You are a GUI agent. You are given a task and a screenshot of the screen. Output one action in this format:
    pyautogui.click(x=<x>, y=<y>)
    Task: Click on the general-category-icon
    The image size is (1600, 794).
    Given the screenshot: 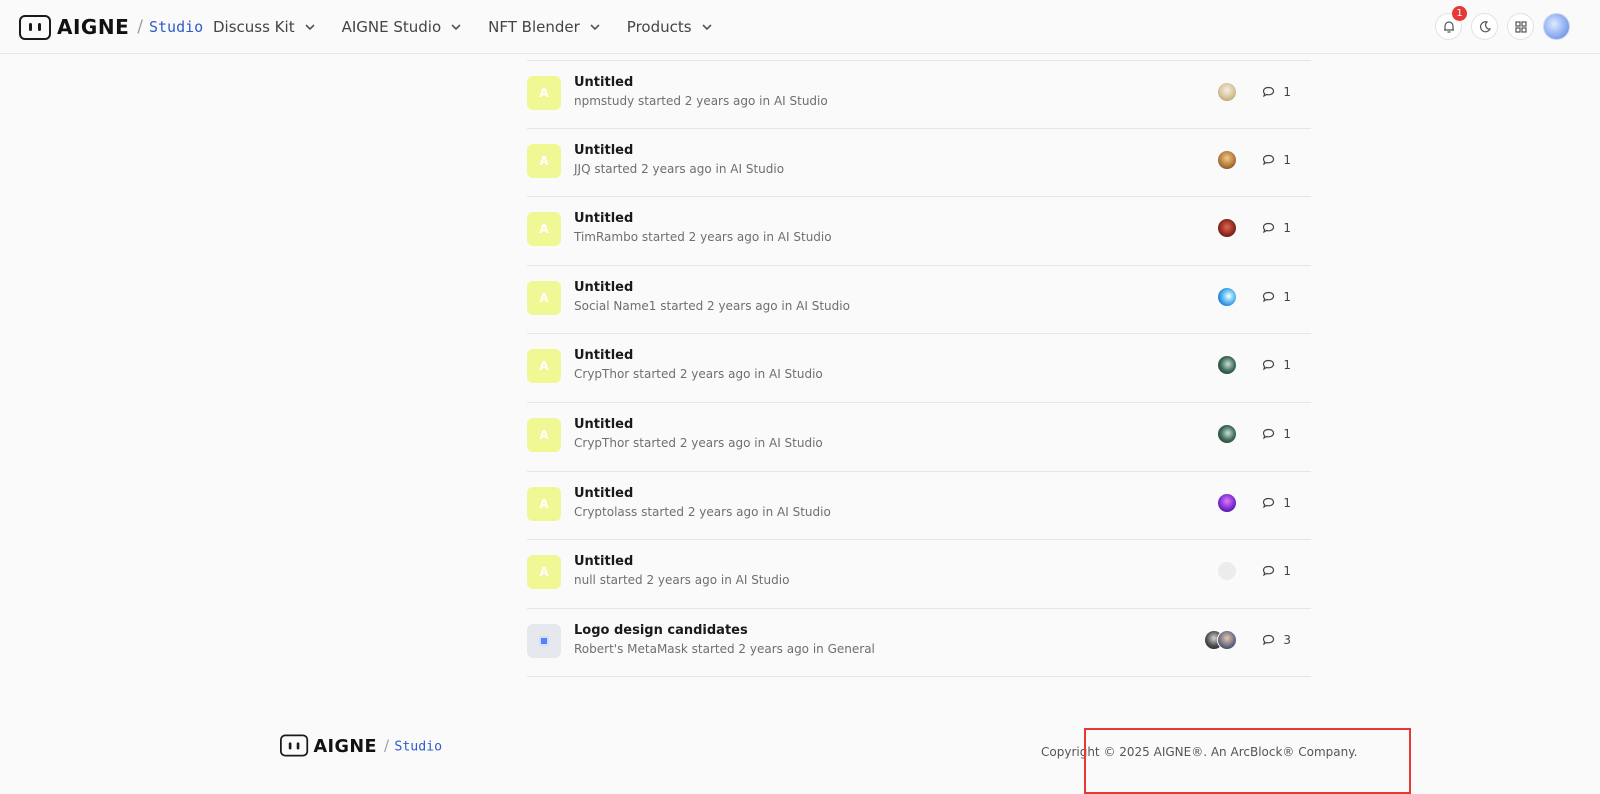 What is the action you would take?
    pyautogui.click(x=544, y=640)
    